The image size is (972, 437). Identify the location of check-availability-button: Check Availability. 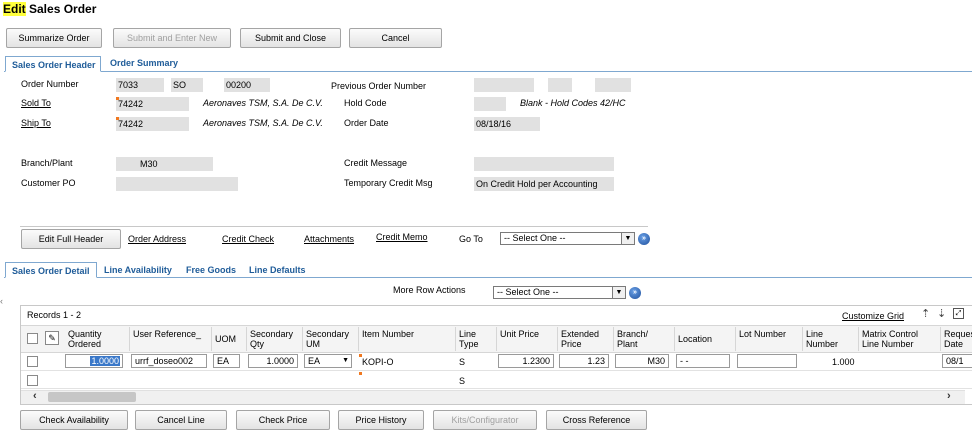
(74, 420).